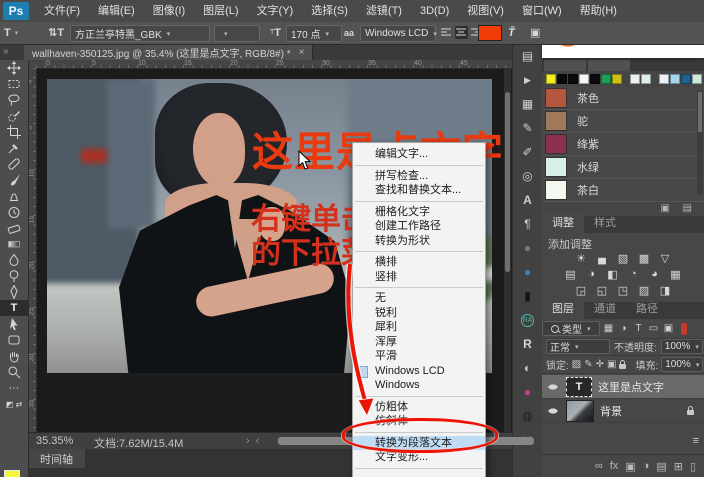 The image size is (704, 477). I want to click on dock-panel-icon: ▶, so click(527, 80).